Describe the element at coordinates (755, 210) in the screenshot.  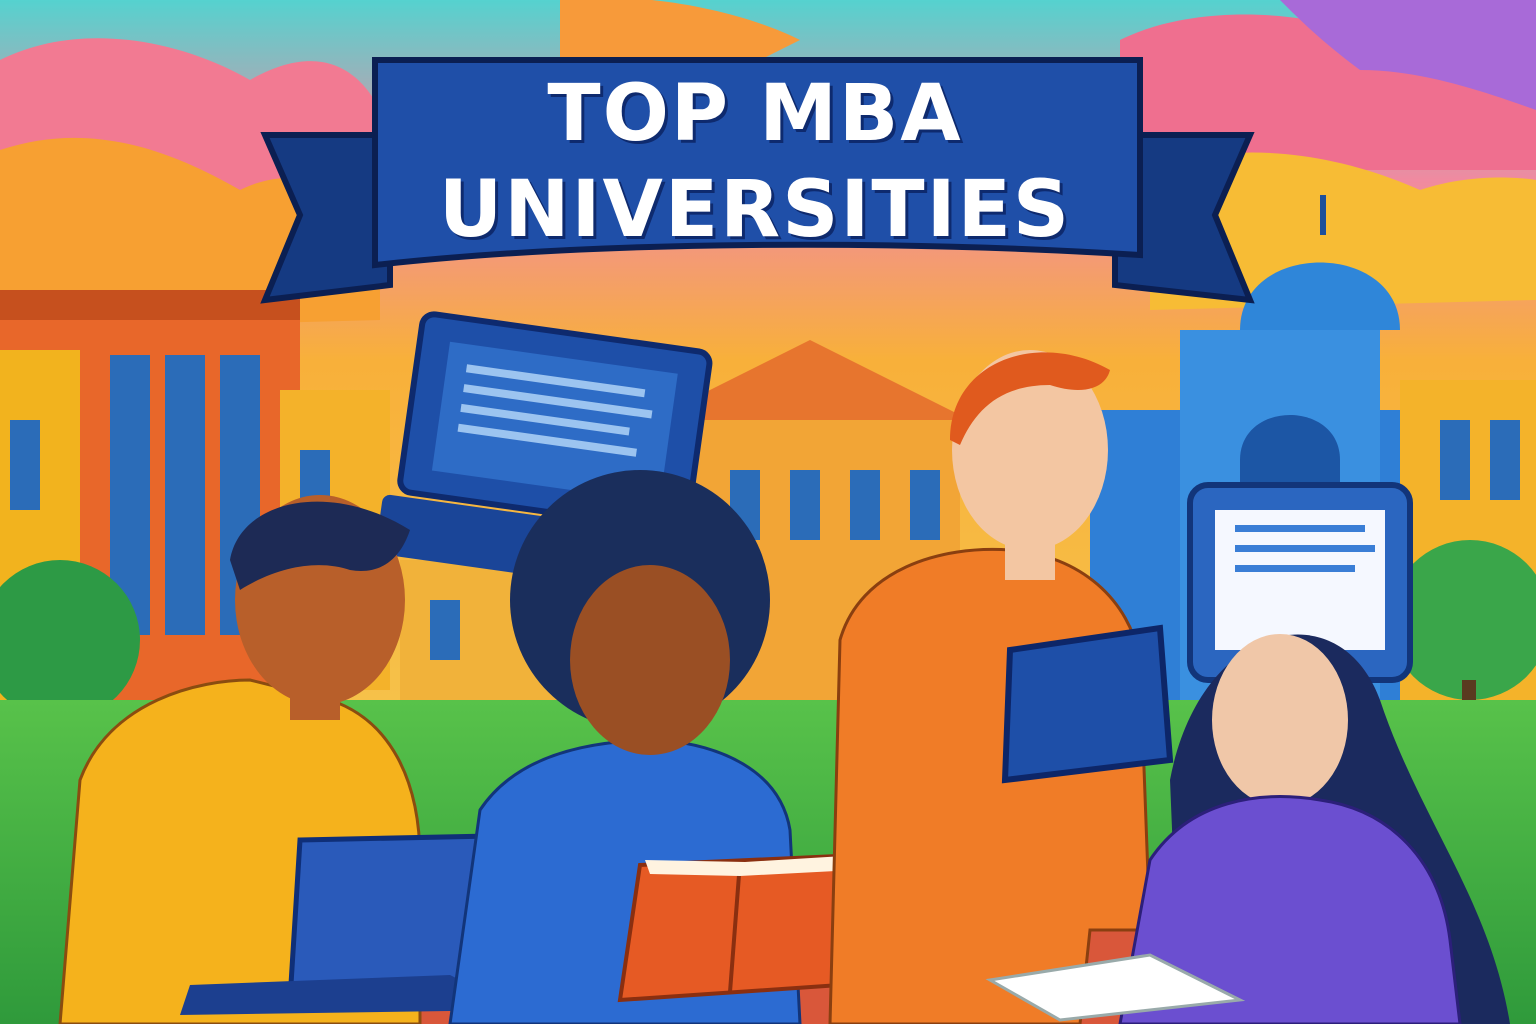
I see `banner-line-2: UNIVERSITIES` at that location.